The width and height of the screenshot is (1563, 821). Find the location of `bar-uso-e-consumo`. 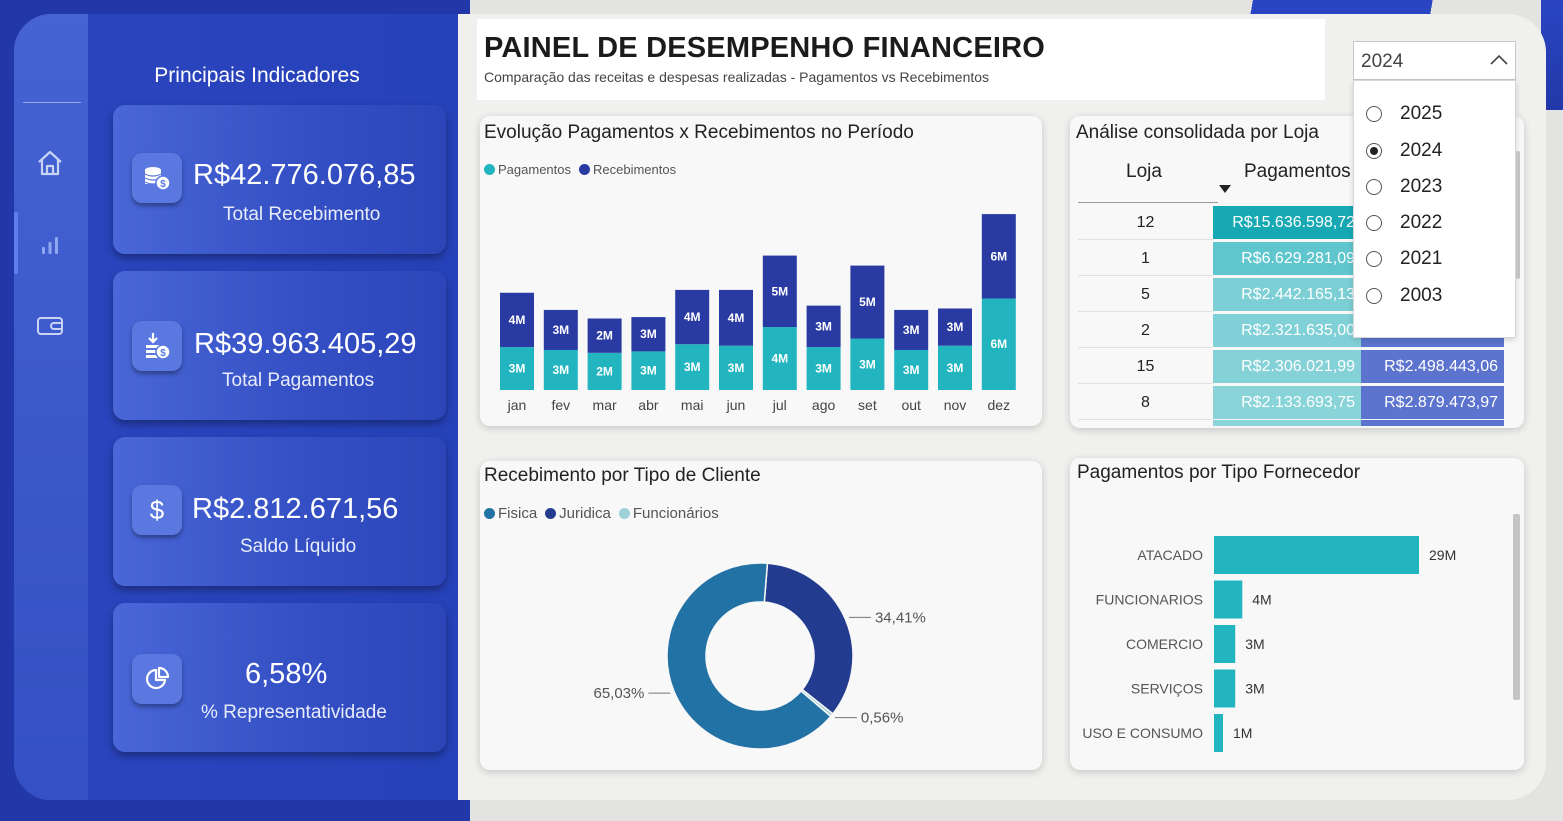

bar-uso-e-consumo is located at coordinates (1218, 733).